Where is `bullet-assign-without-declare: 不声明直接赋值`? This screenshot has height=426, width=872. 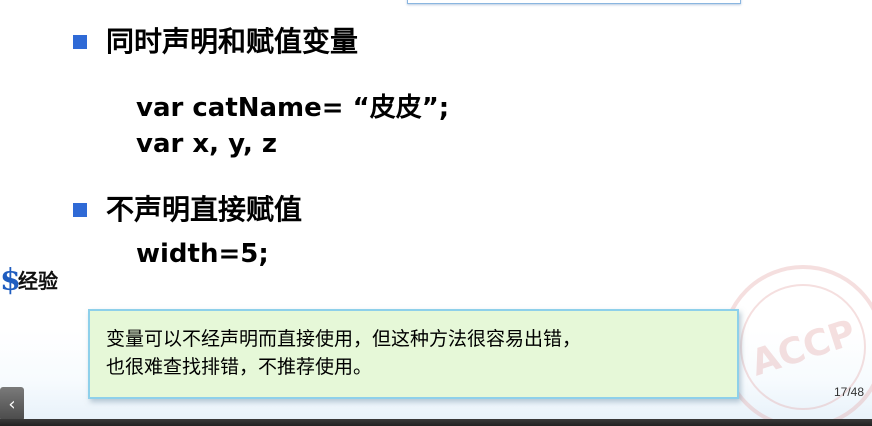 bullet-assign-without-declare: 不声明直接赋值 is located at coordinates (187, 210).